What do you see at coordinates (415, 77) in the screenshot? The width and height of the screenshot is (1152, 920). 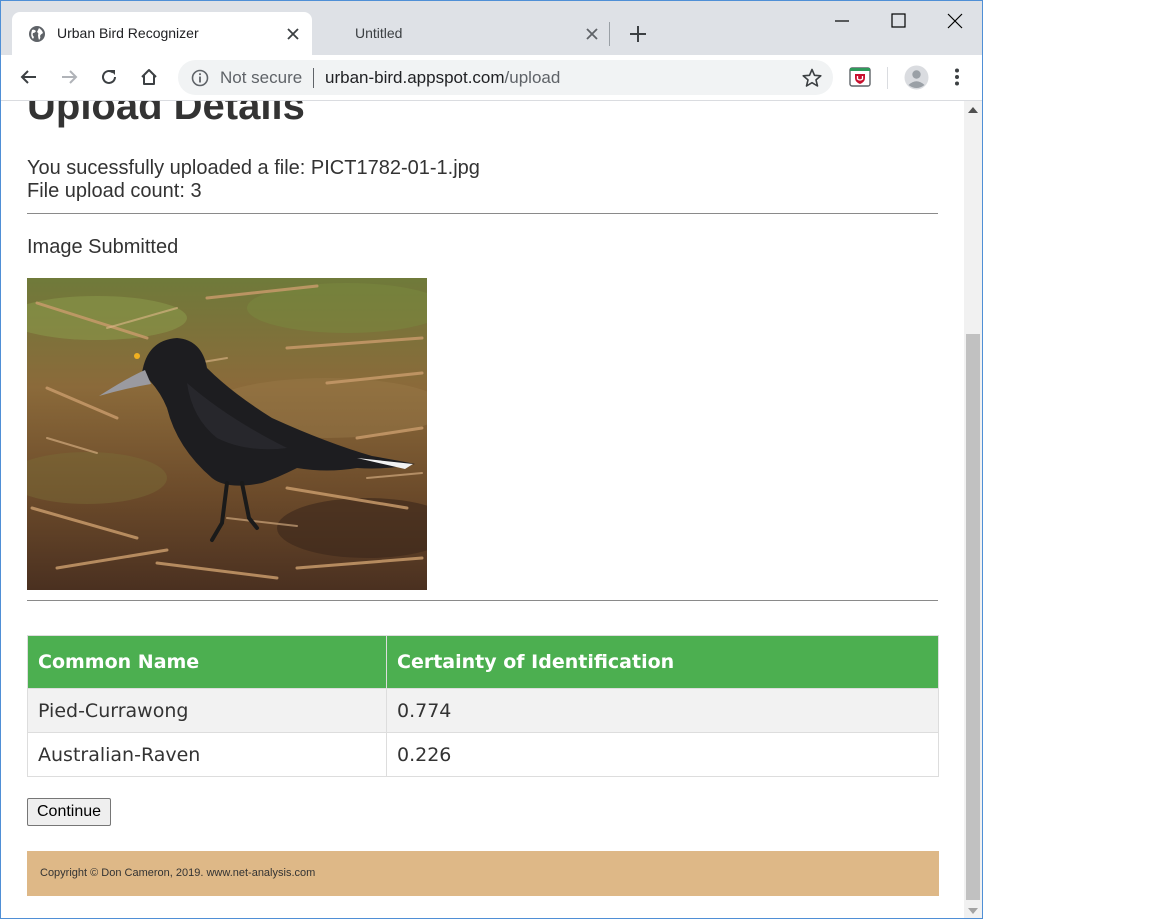 I see `url-host: urban-bird.appspot.com` at bounding box center [415, 77].